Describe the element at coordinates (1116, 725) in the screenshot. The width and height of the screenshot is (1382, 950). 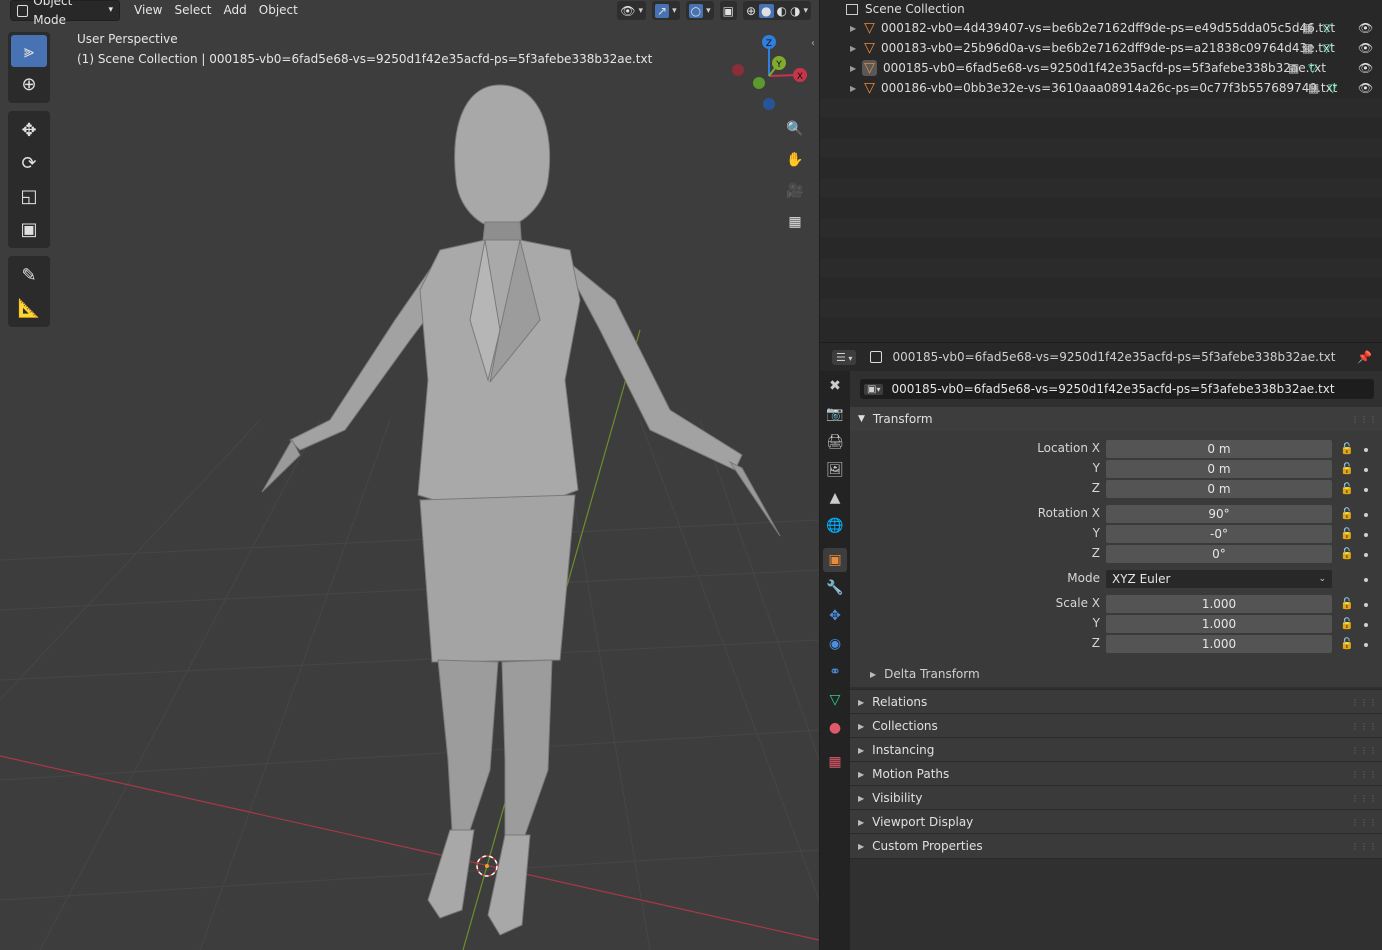
I see `panel-collections: ▶ Collections ⋮⋮⋮` at that location.